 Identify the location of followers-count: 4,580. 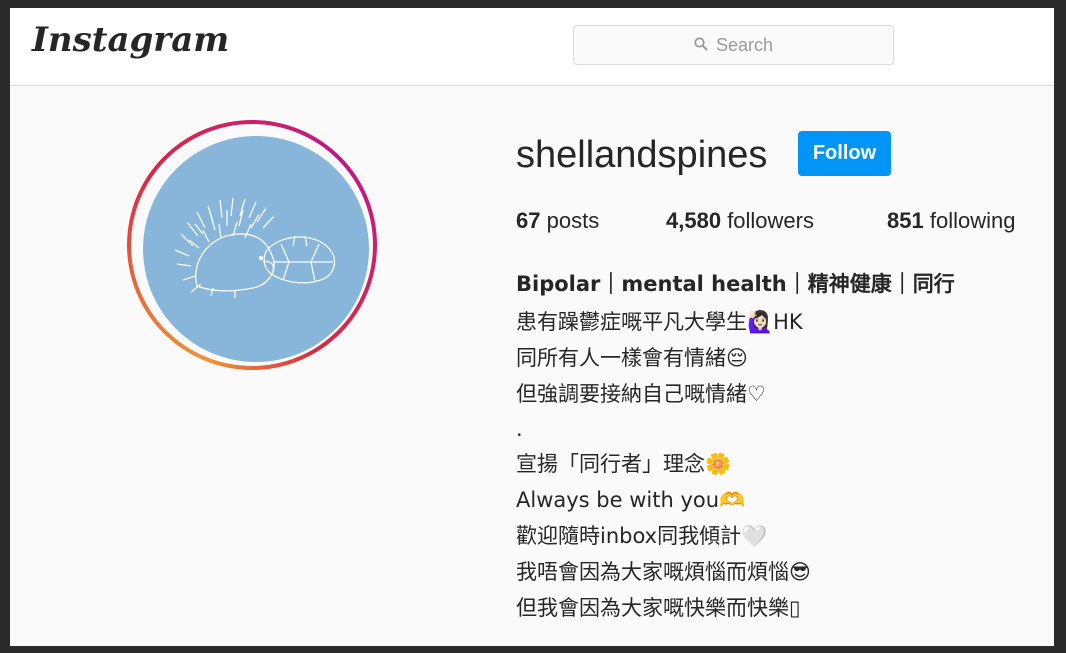
(694, 220).